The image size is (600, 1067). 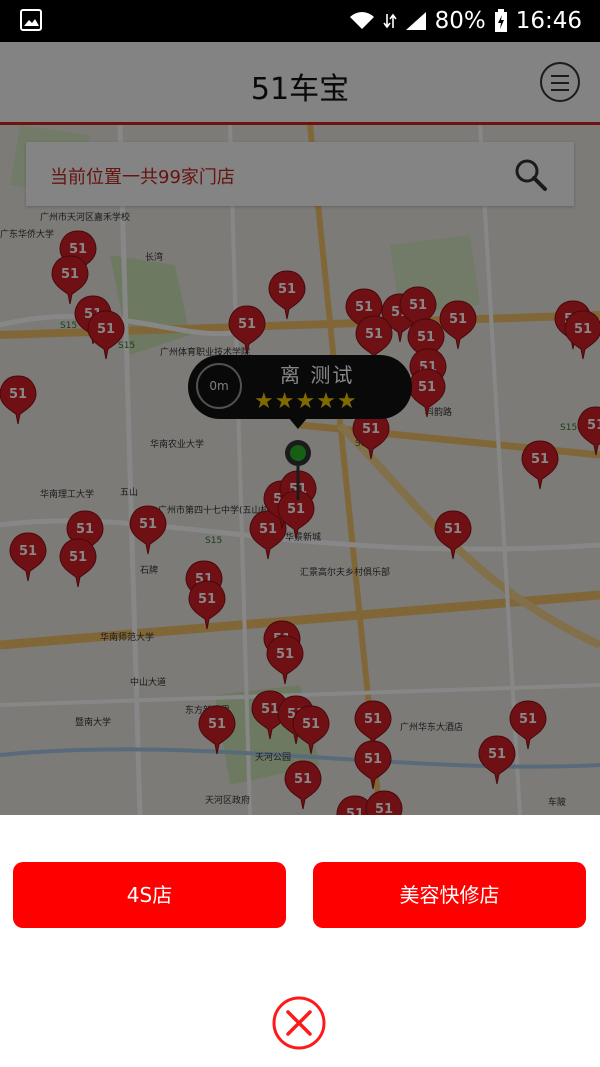 I want to click on app-header: 51车宝, so click(x=300, y=83).